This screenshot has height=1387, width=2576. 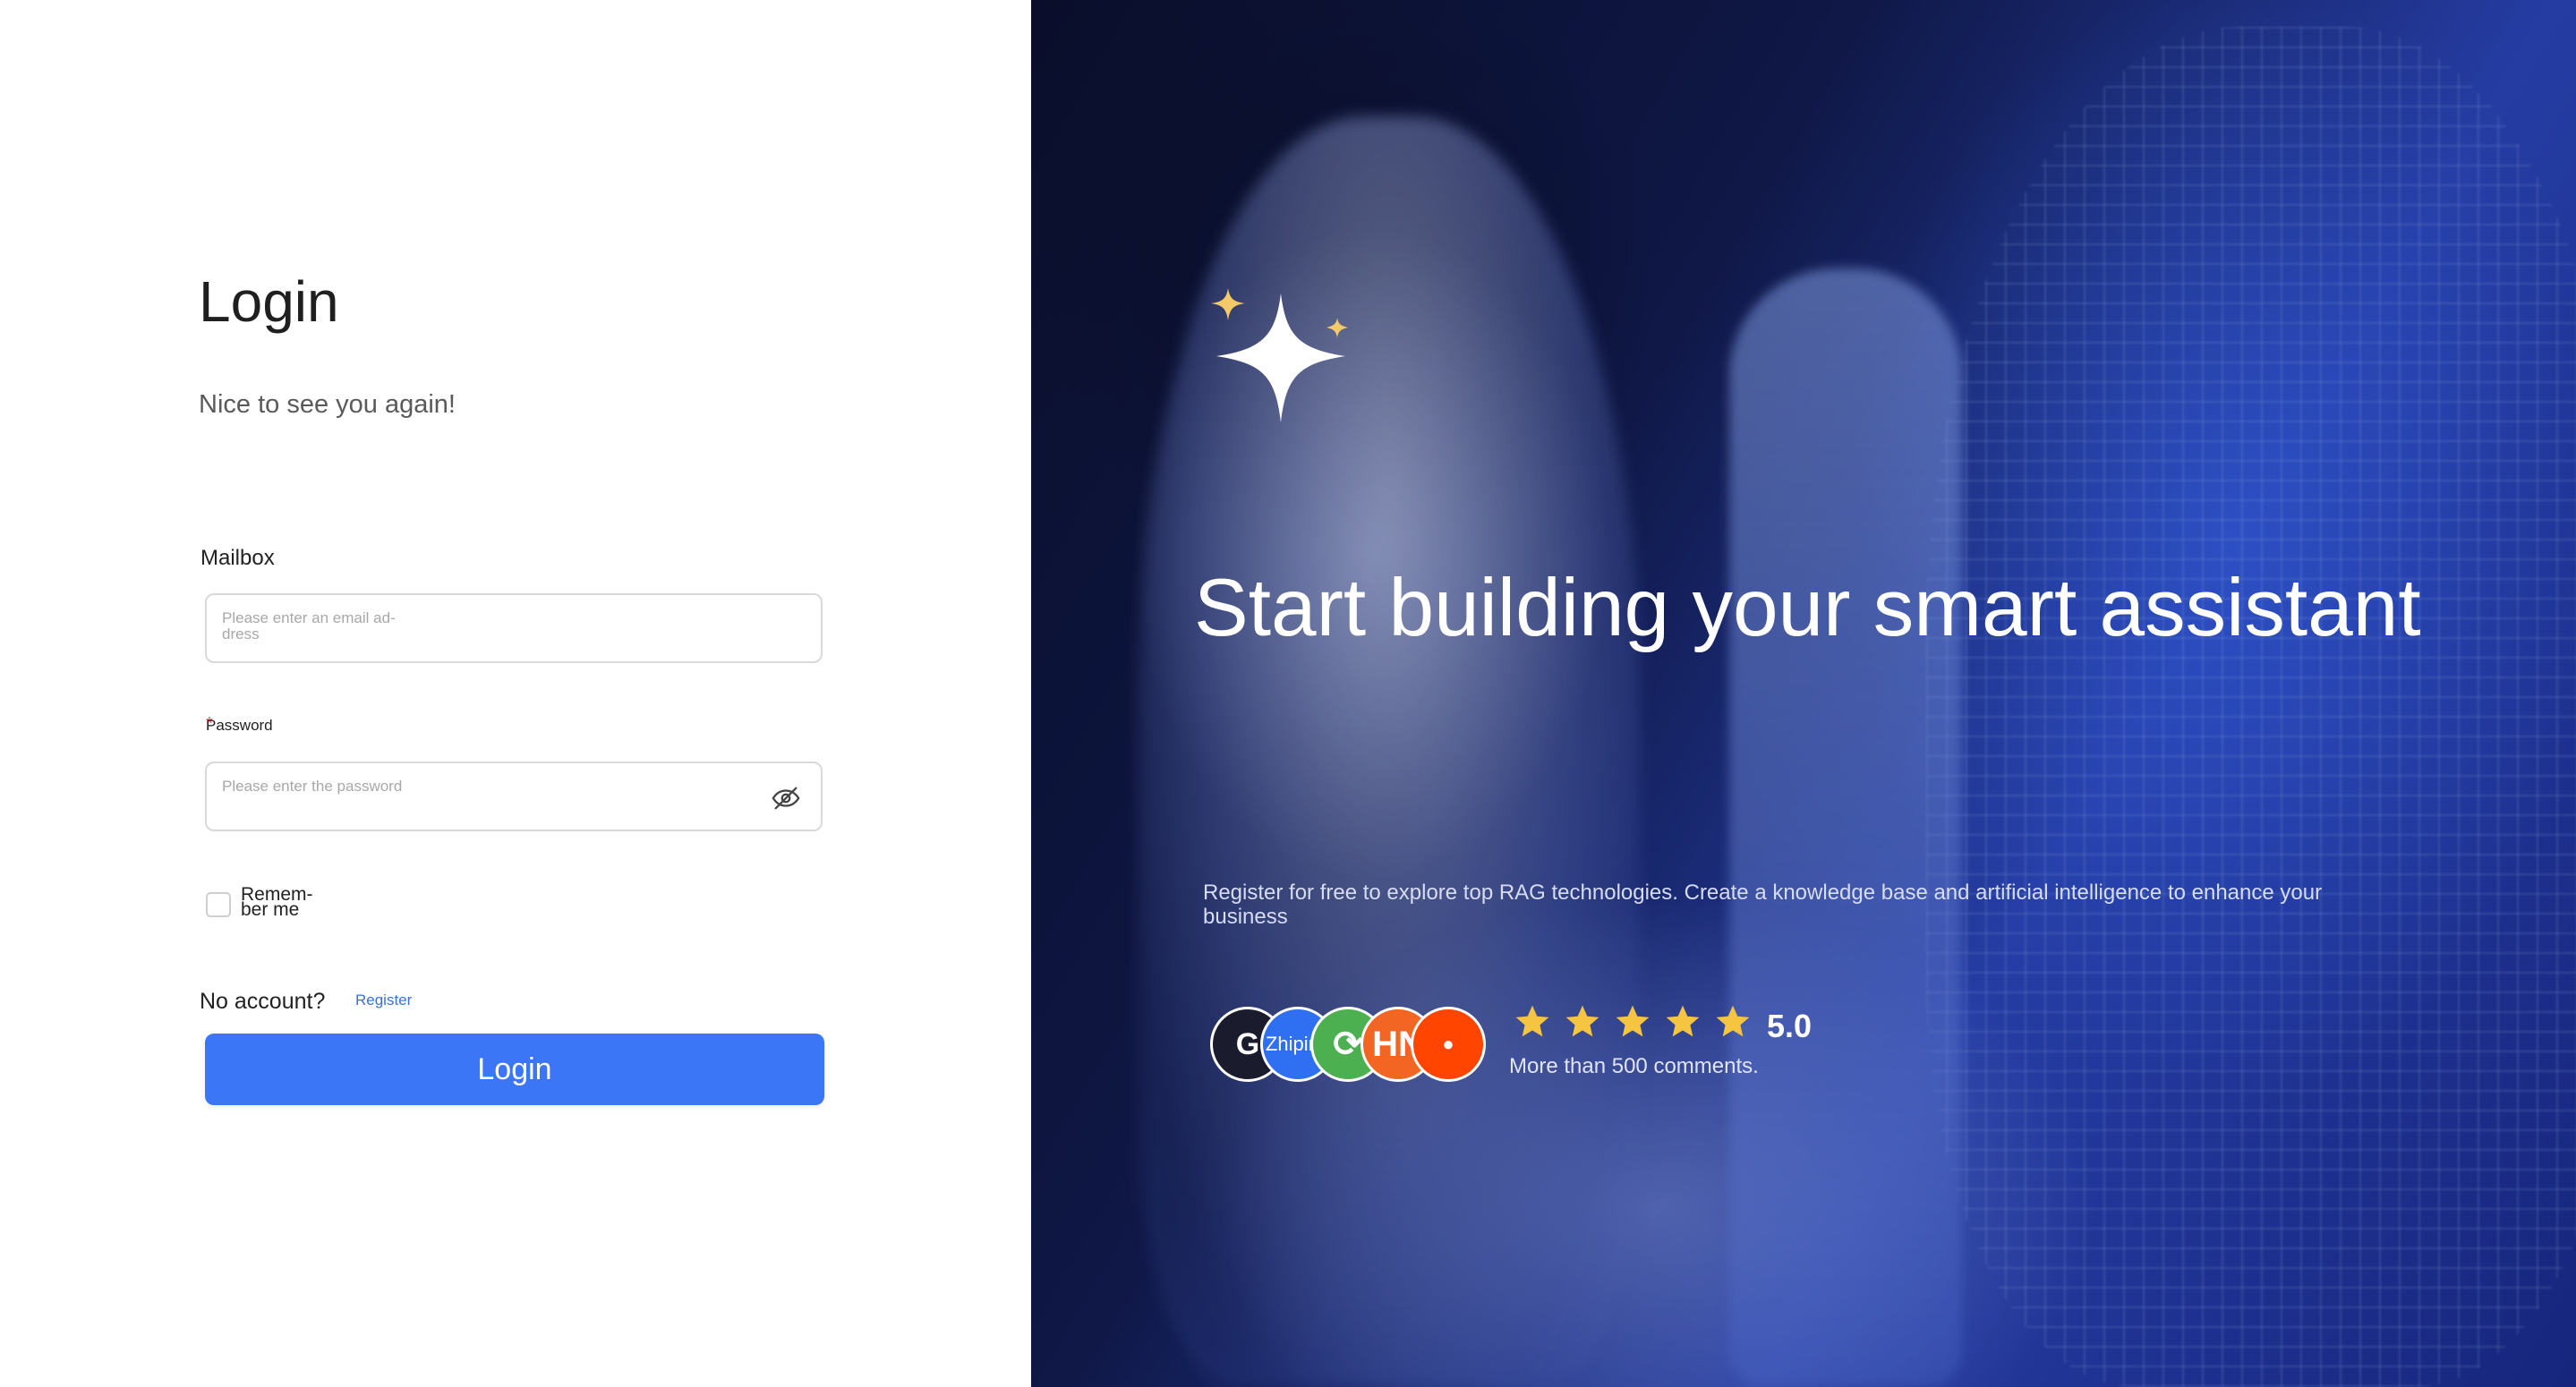 What do you see at coordinates (514, 797) in the screenshot?
I see `password-field: Please enter the password` at bounding box center [514, 797].